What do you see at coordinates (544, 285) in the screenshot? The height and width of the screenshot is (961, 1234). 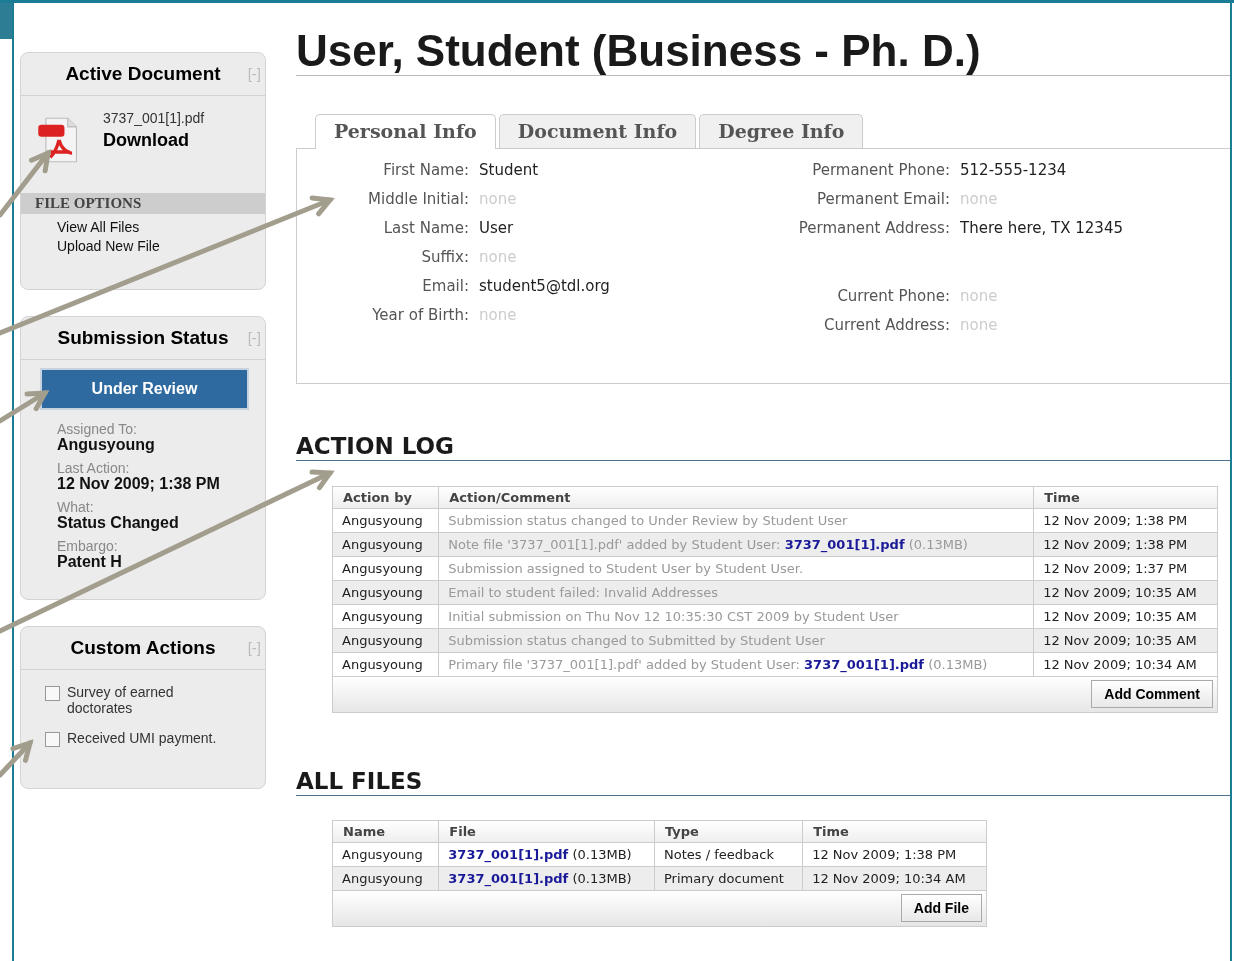 I see `field-value: student5@tdl.org` at bounding box center [544, 285].